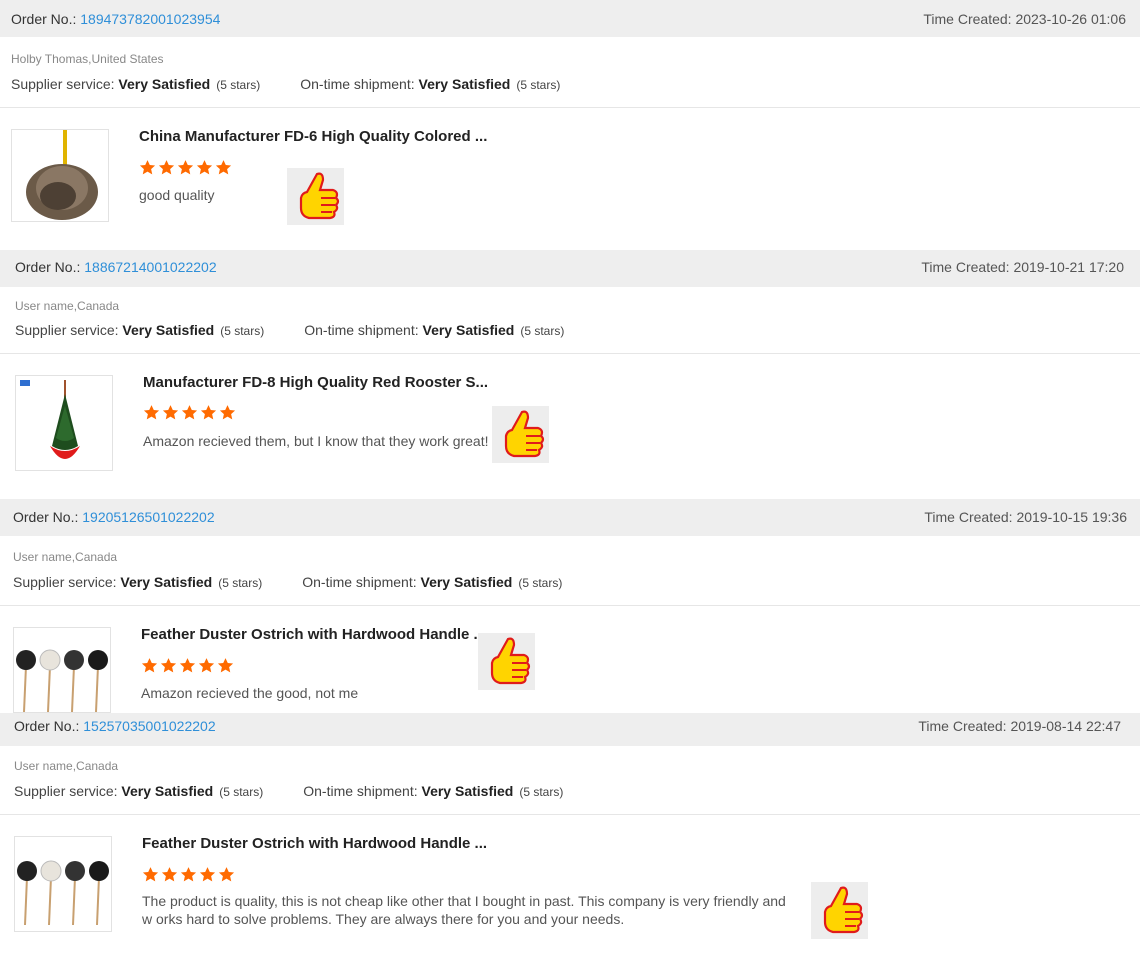 This screenshot has height=959, width=1140. Describe the element at coordinates (148, 517) in the screenshot. I see `order-number-link: 19205126501022202` at that location.